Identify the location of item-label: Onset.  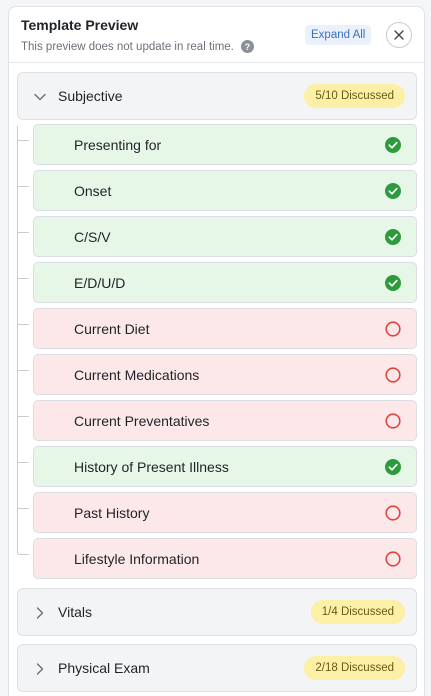
(93, 190).